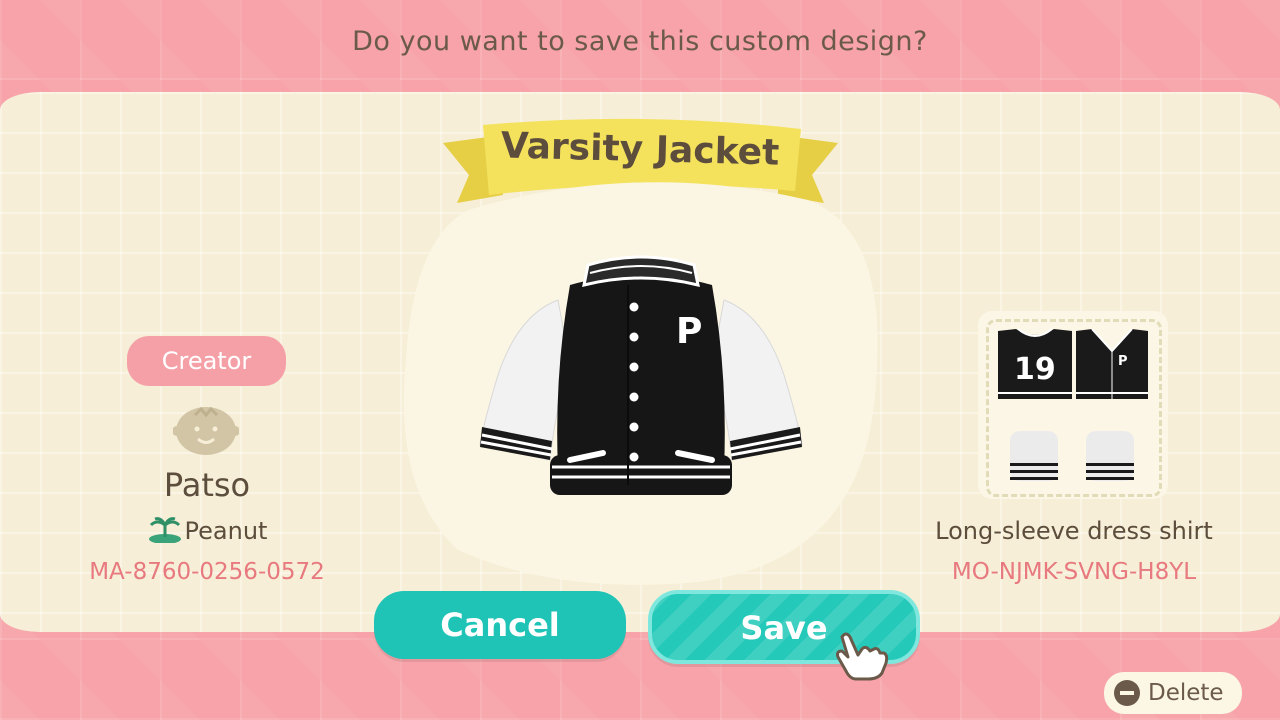 The image size is (1280, 720). Describe the element at coordinates (1074, 531) in the screenshot. I see `garment-type: Long-sleeve dress shirt` at that location.